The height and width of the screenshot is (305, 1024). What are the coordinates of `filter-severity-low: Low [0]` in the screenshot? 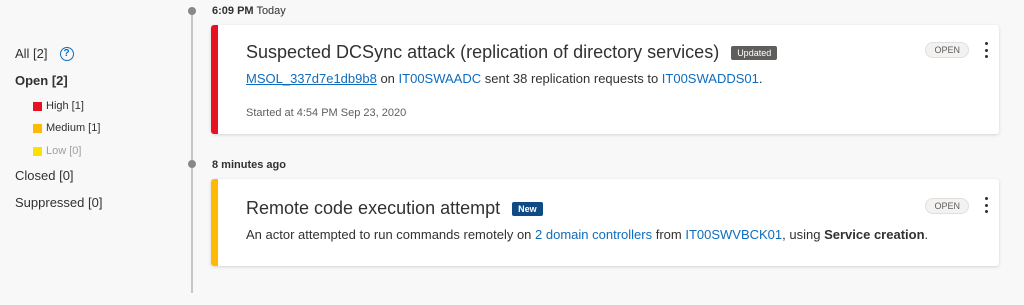 It's located at (57, 151).